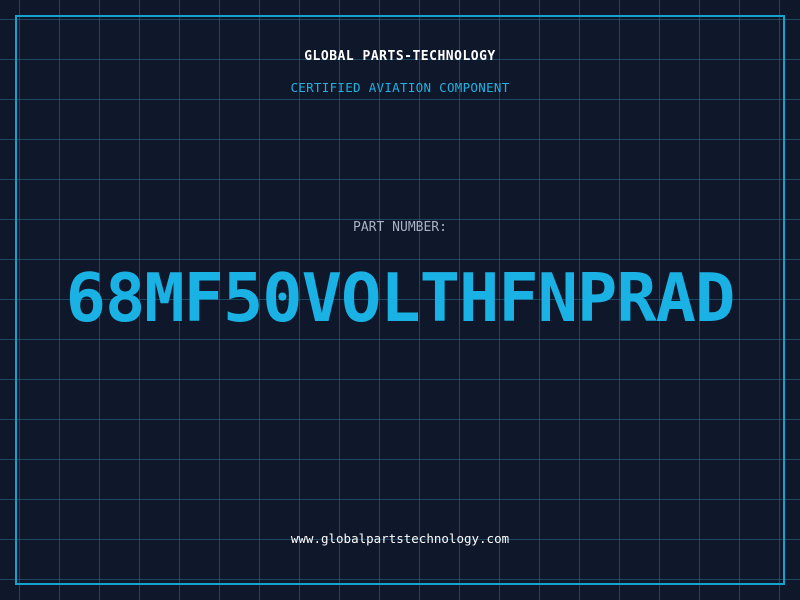 Image resolution: width=800 pixels, height=600 pixels. What do you see at coordinates (400, 538) in the screenshot?
I see `website-url: www.globalpartstechnology.com` at bounding box center [400, 538].